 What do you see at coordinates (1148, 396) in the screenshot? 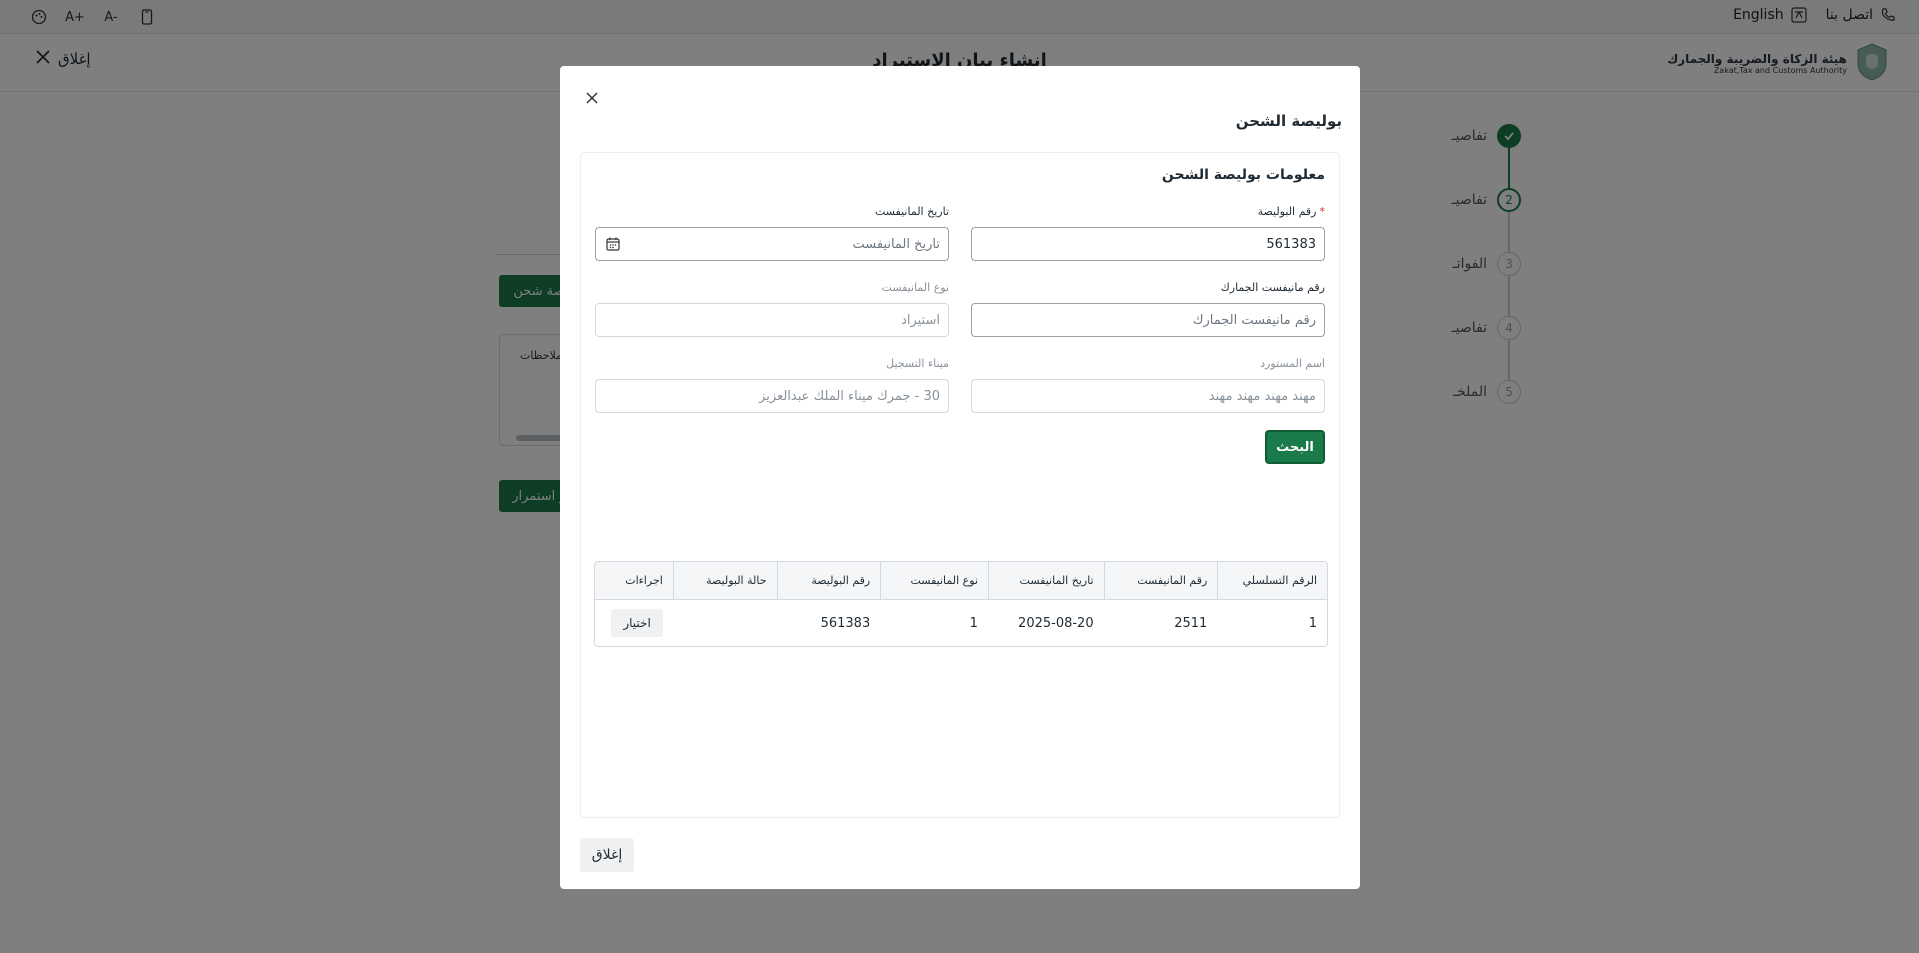
I see `importer-name-input: مهند مهند مهند مهند` at bounding box center [1148, 396].